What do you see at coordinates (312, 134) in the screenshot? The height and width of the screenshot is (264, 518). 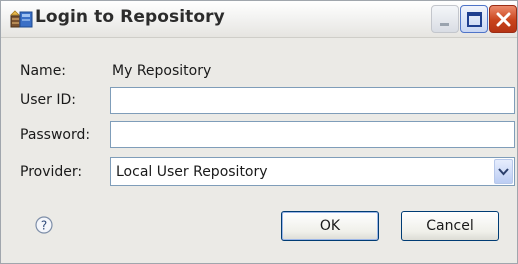 I see `password-field` at bounding box center [312, 134].